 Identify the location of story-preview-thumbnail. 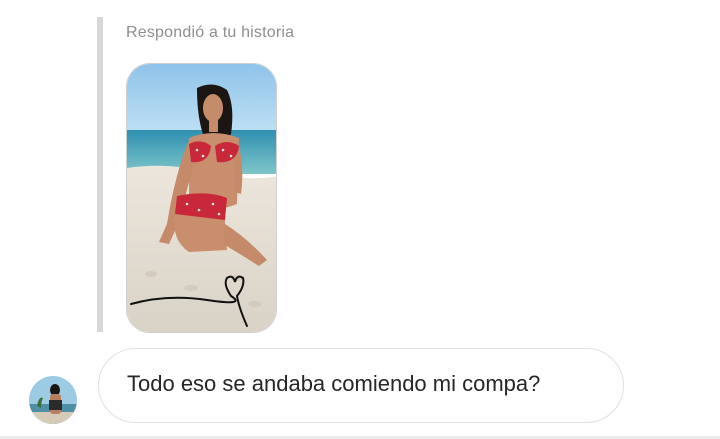
(201, 198).